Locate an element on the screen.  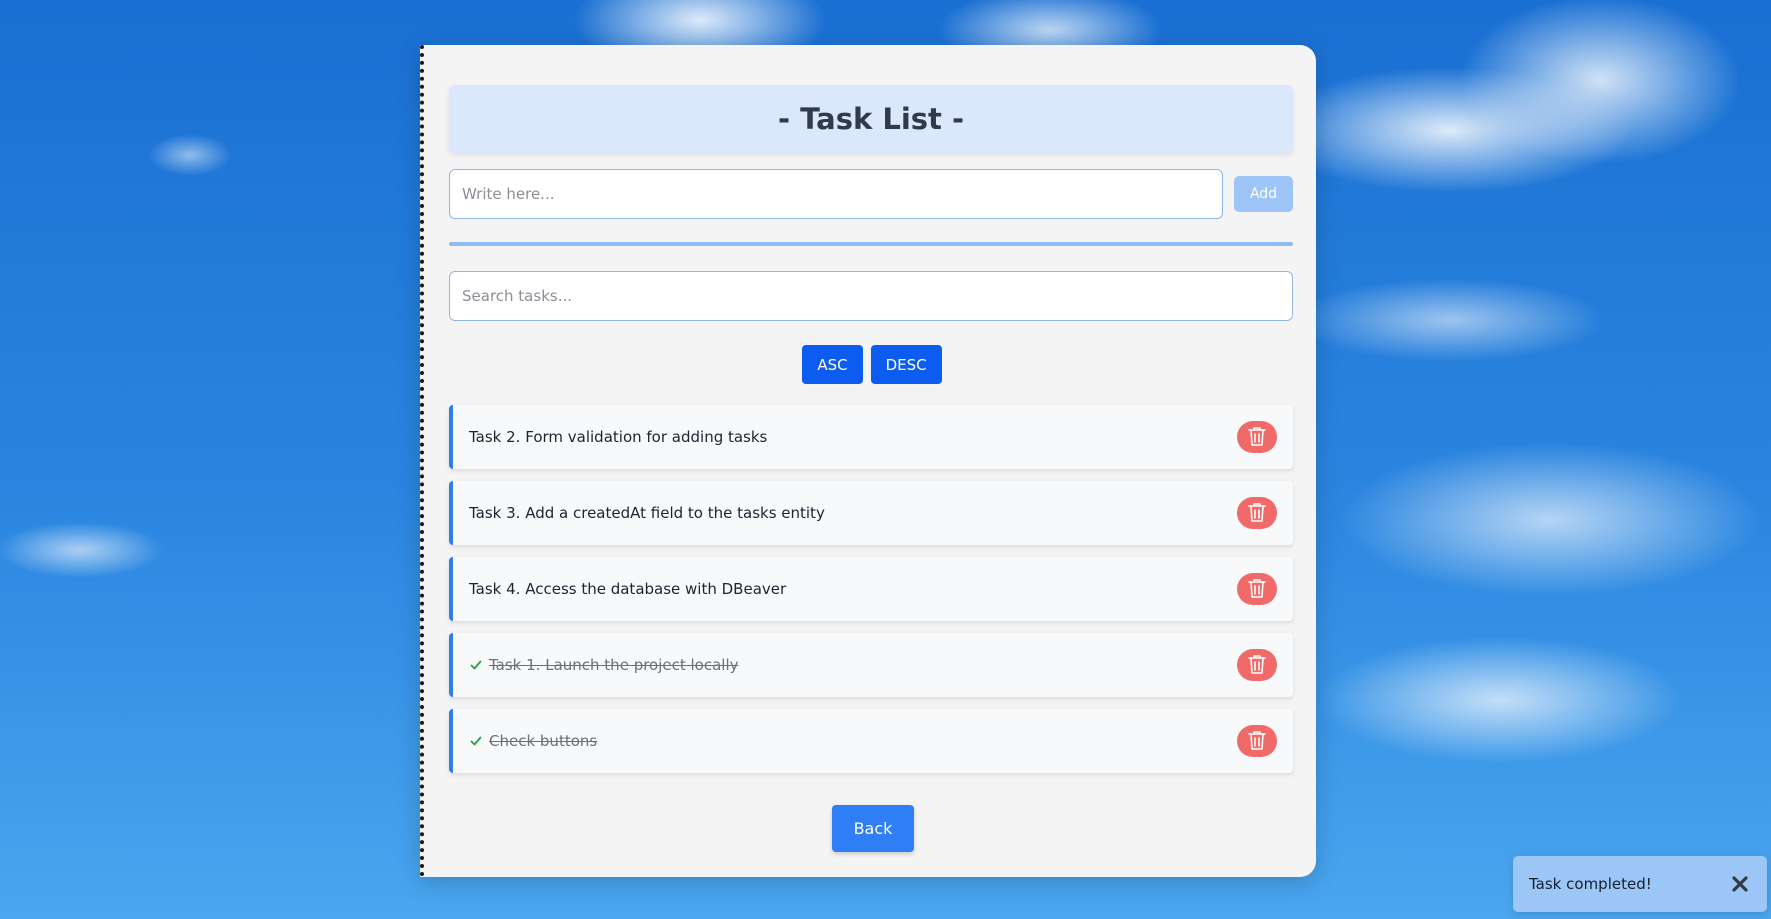
header: - Task List - is located at coordinates (871, 119).